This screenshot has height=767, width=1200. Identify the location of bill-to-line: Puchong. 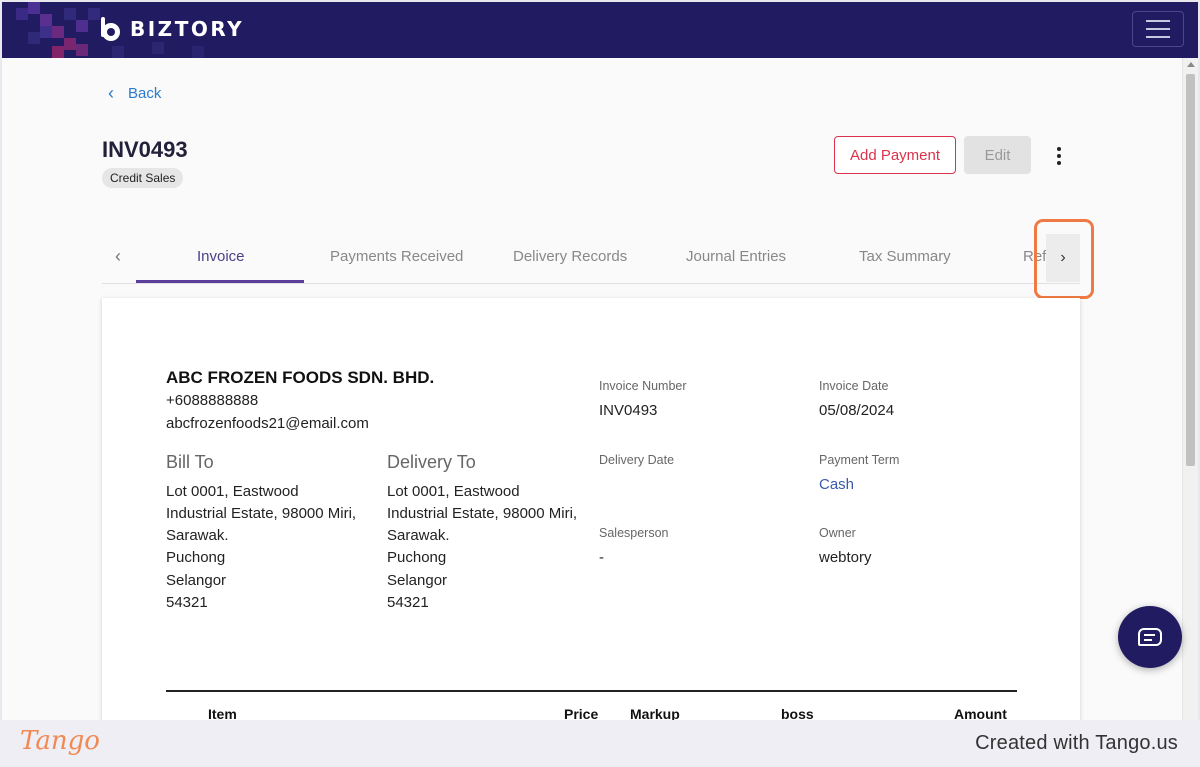
(196, 557).